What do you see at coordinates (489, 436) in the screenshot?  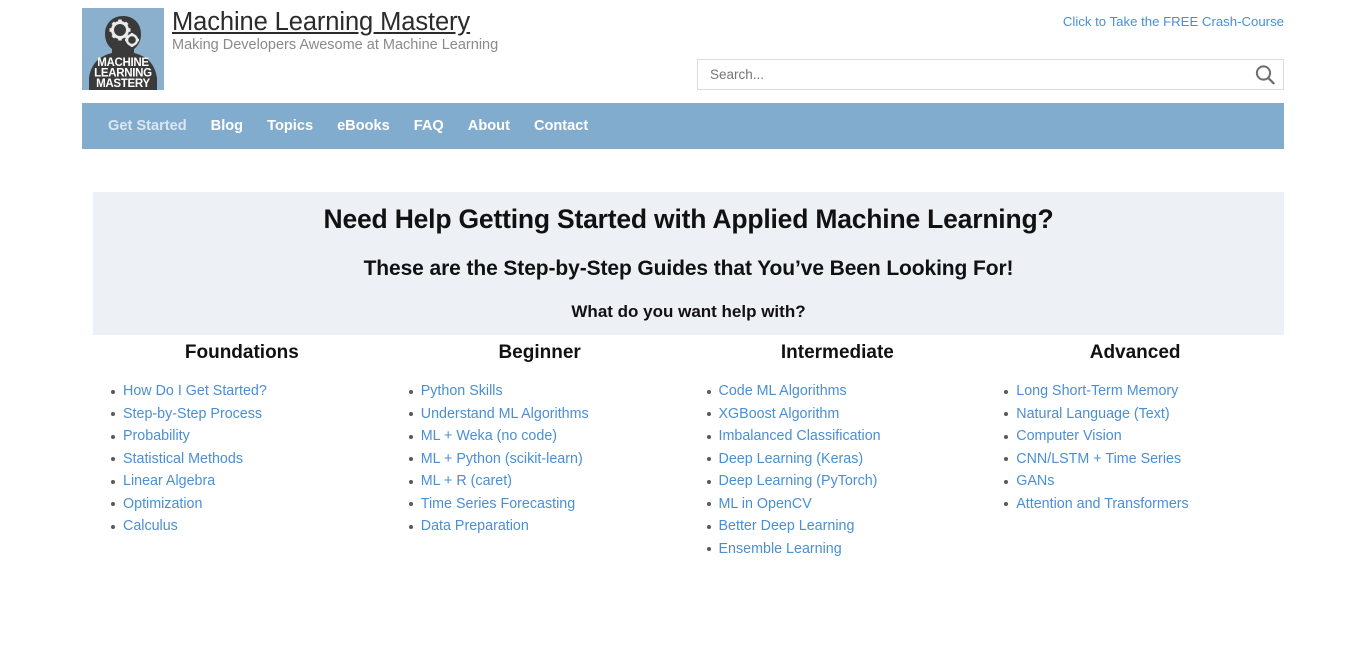 I see `guide-link: ML + Weka (no code)` at bounding box center [489, 436].